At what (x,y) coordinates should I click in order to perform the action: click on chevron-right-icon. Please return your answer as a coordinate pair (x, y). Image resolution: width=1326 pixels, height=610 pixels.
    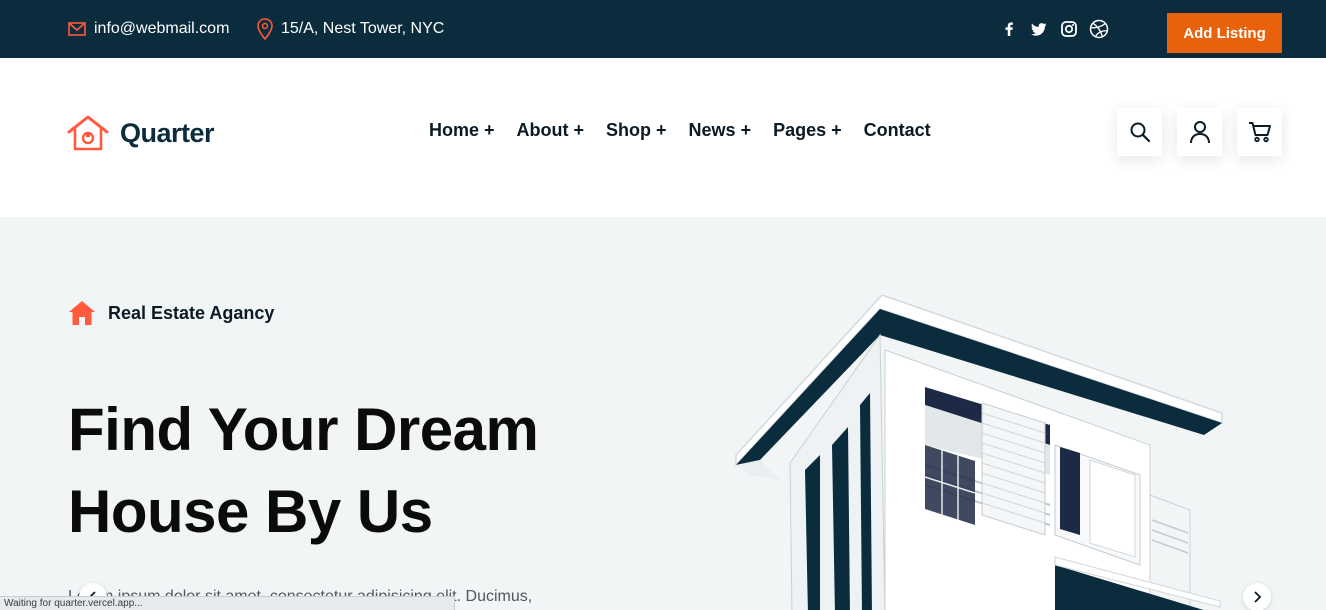
    Looking at the image, I should click on (1258, 597).